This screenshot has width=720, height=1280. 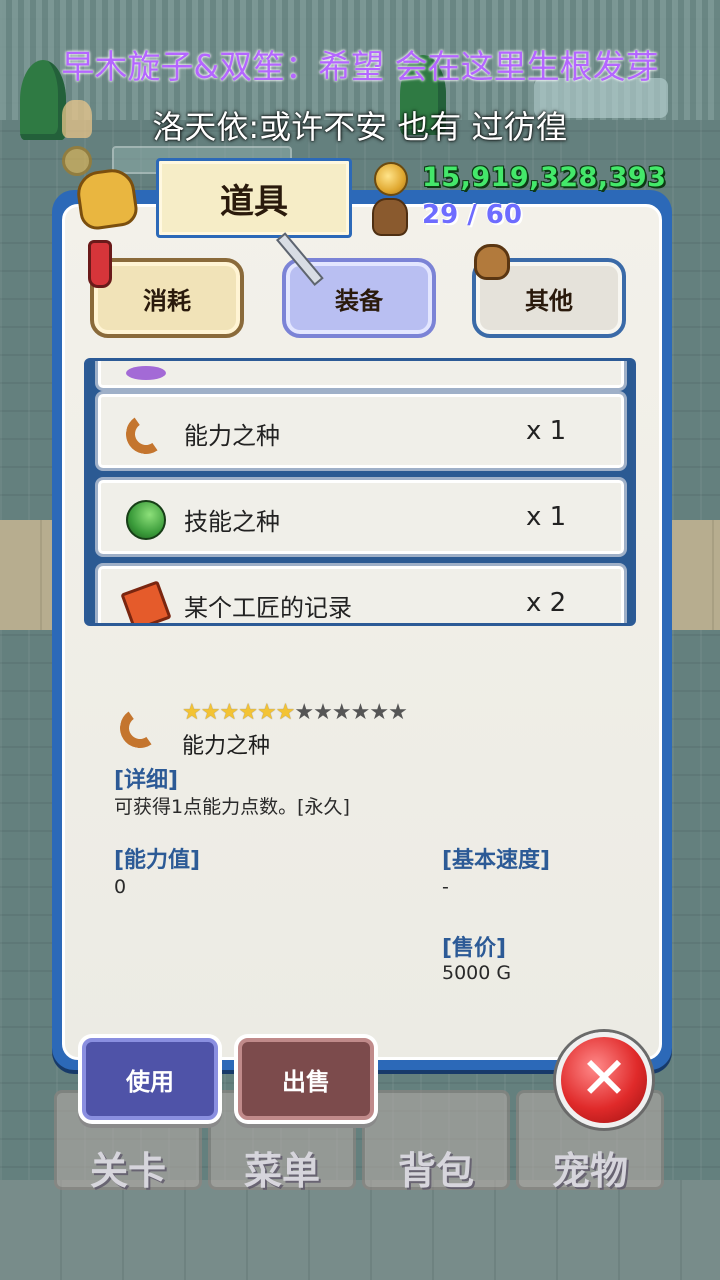 I want to click on speed-value: -, so click(x=445, y=887).